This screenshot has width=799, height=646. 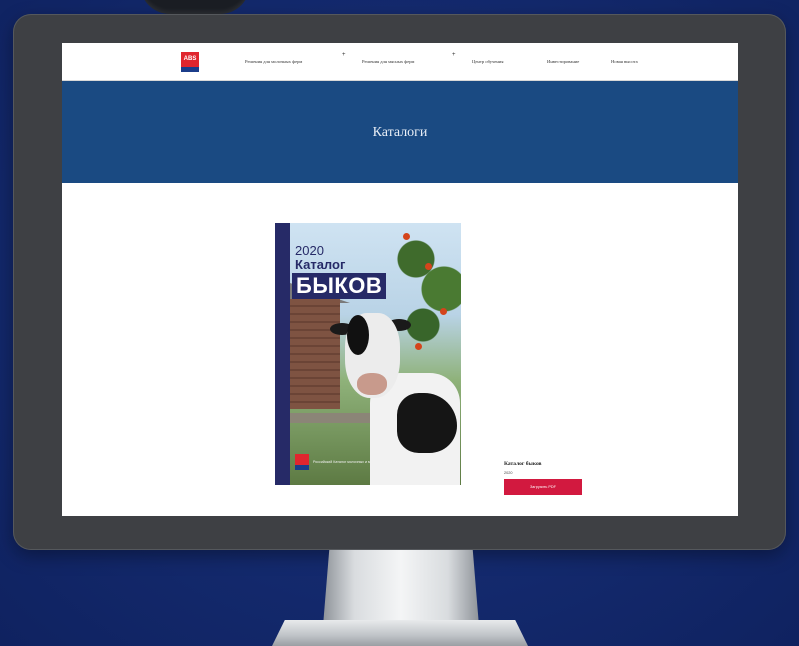 I want to click on nav-item-new-height: Новая высота, so click(x=624, y=61).